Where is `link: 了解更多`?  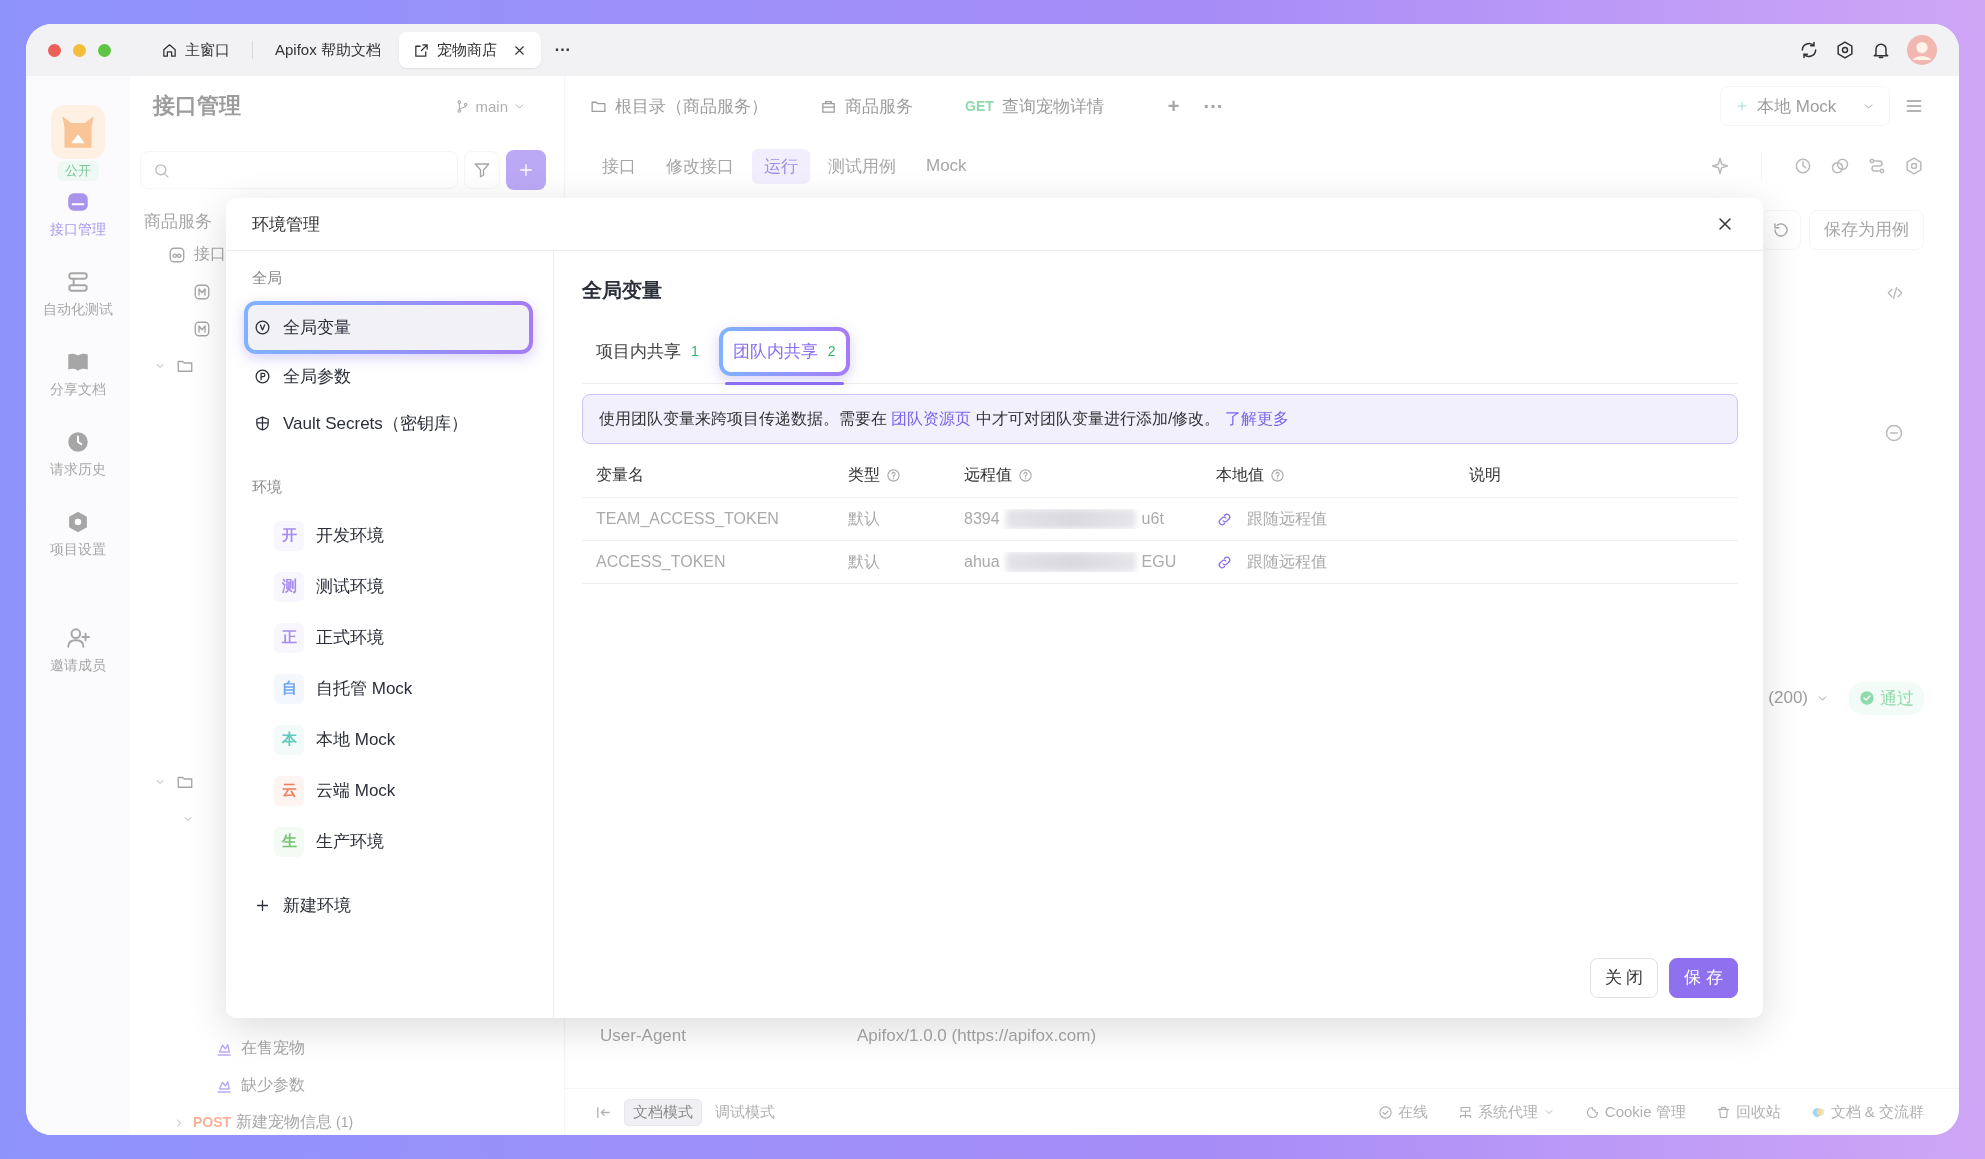 link: 了解更多 is located at coordinates (1256, 418).